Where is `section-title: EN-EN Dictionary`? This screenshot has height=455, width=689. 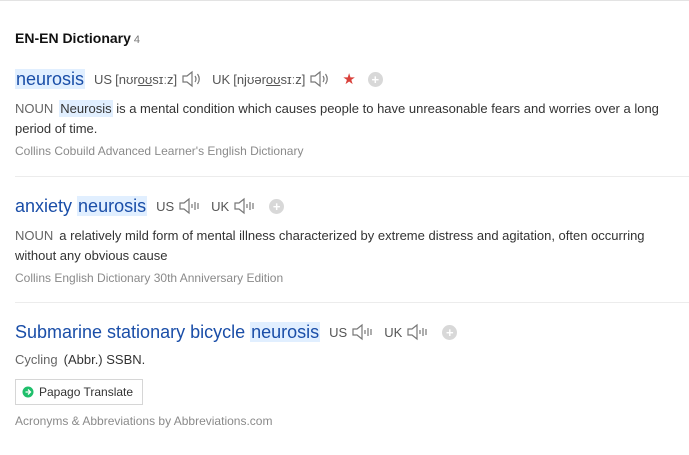 section-title: EN-EN Dictionary is located at coordinates (73, 38).